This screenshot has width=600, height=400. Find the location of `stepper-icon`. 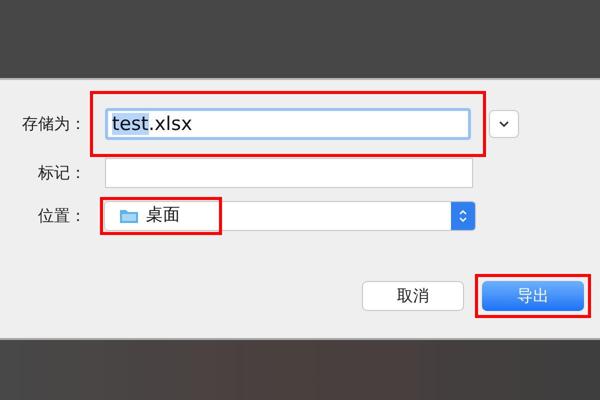

stepper-icon is located at coordinates (463, 216).